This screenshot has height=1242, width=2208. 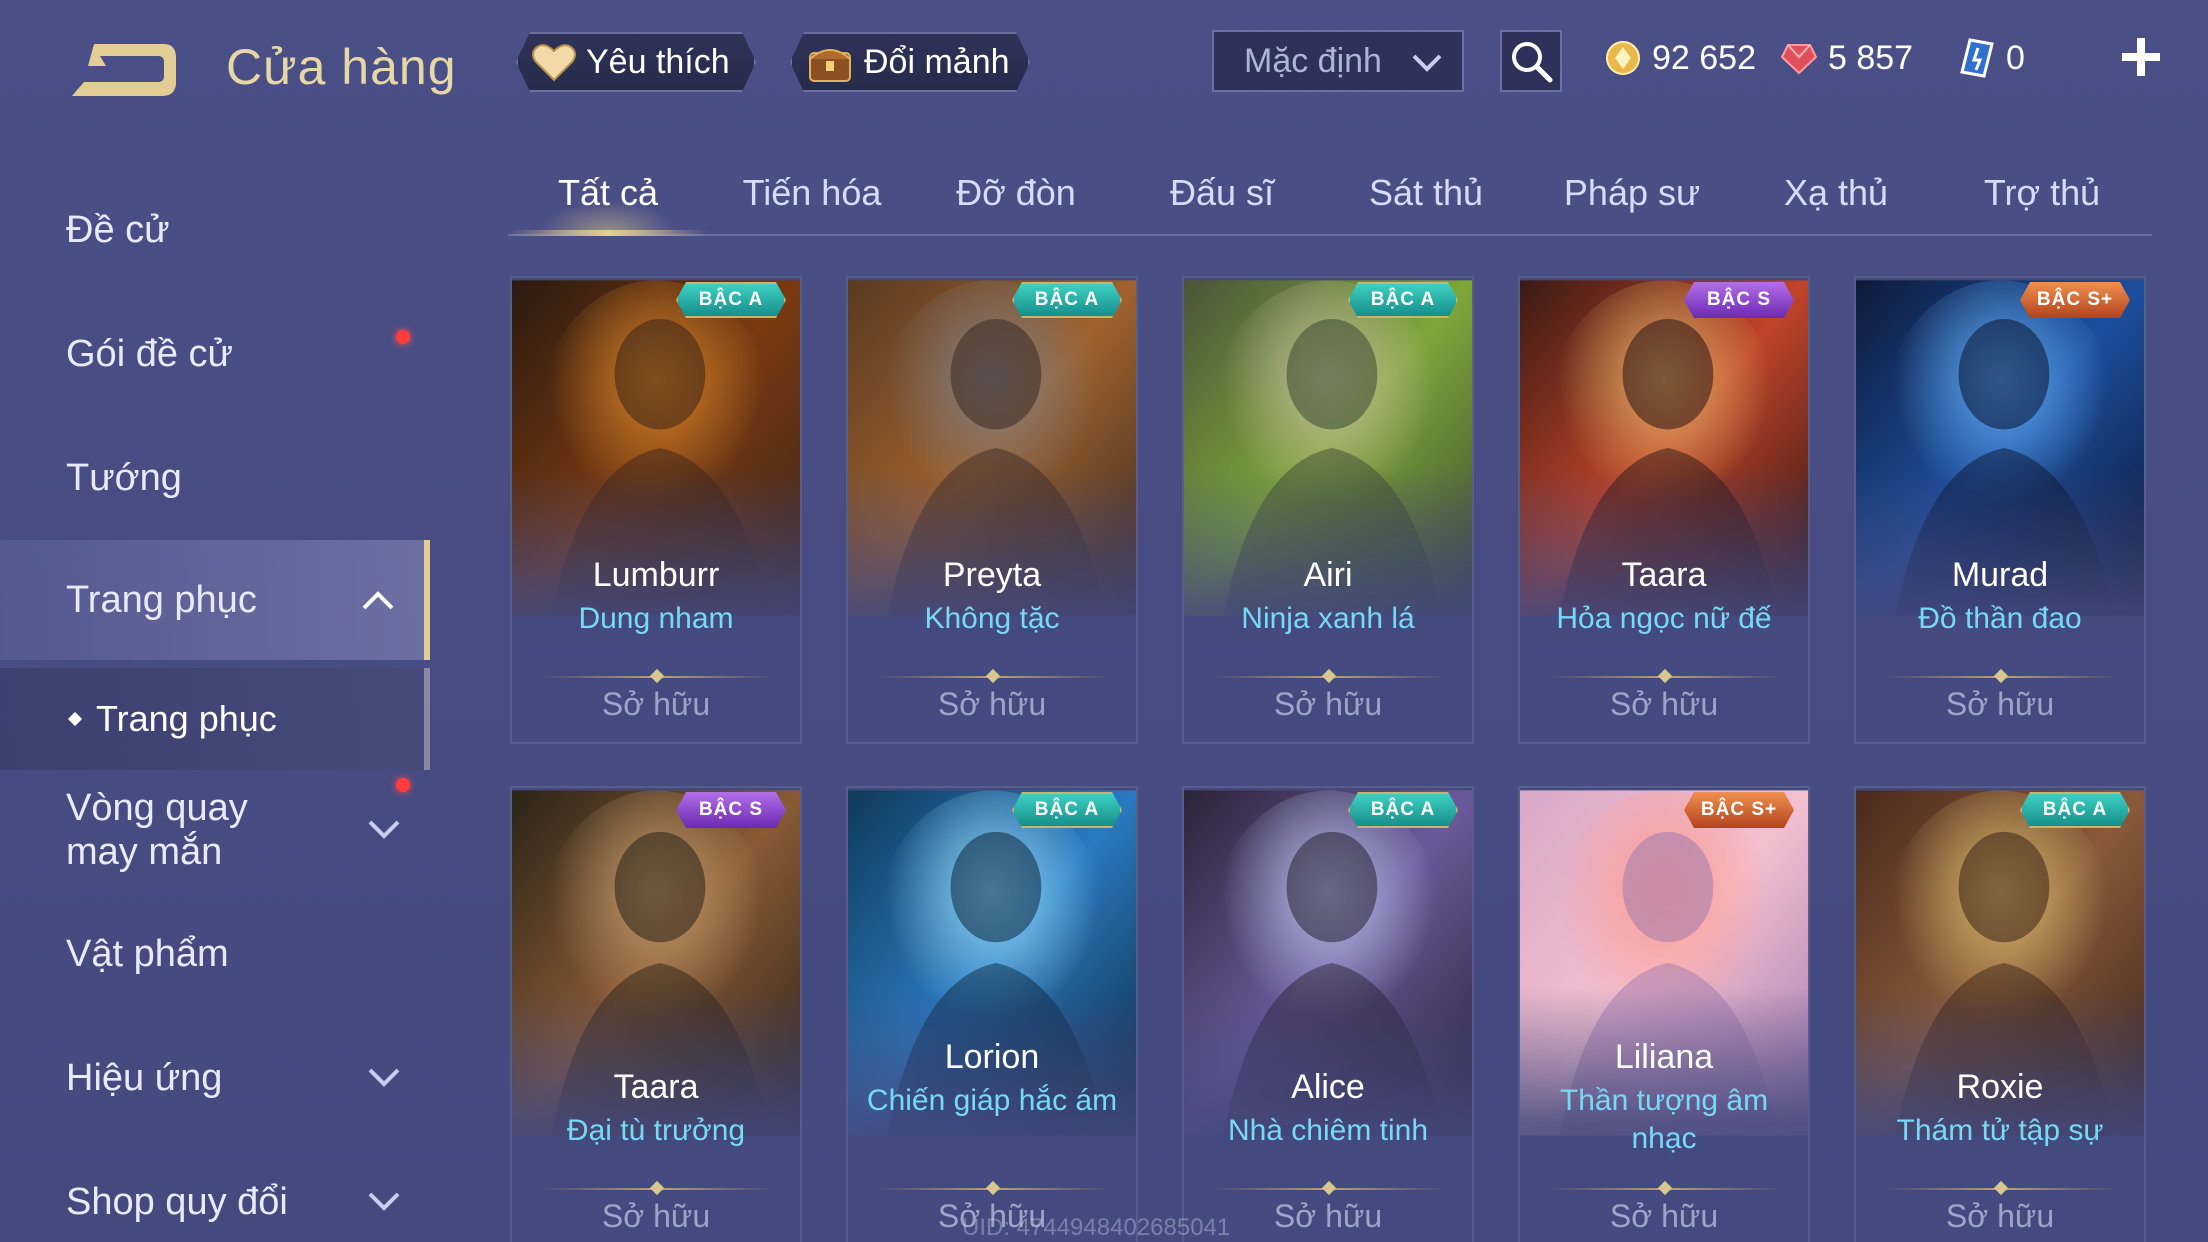 I want to click on tab-all: Tất cả, so click(x=608, y=193).